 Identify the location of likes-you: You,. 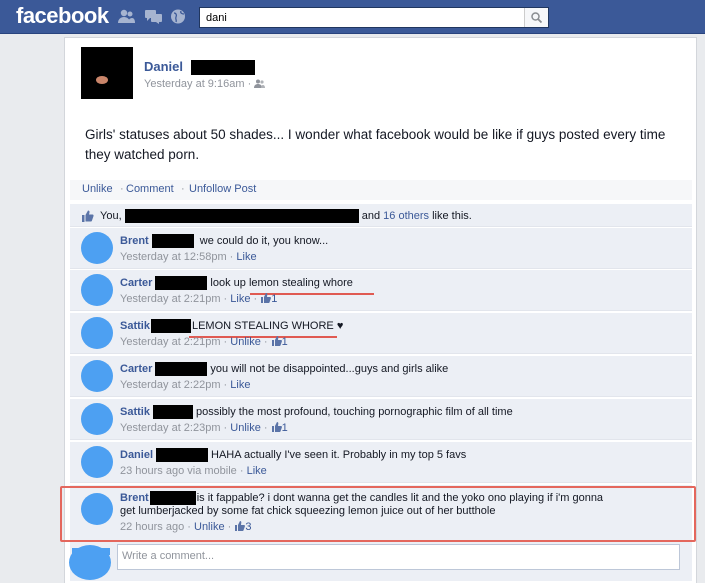
(111, 215).